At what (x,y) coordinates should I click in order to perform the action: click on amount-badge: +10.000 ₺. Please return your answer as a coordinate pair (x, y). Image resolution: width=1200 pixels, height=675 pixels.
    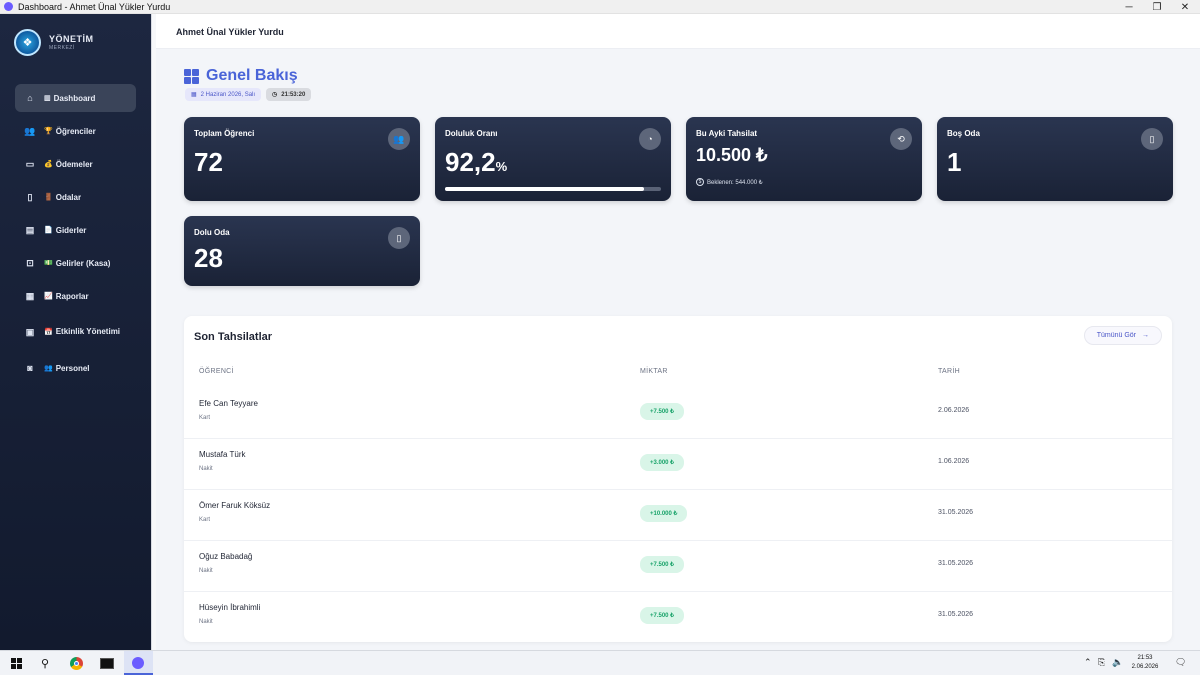
    Looking at the image, I should click on (664, 513).